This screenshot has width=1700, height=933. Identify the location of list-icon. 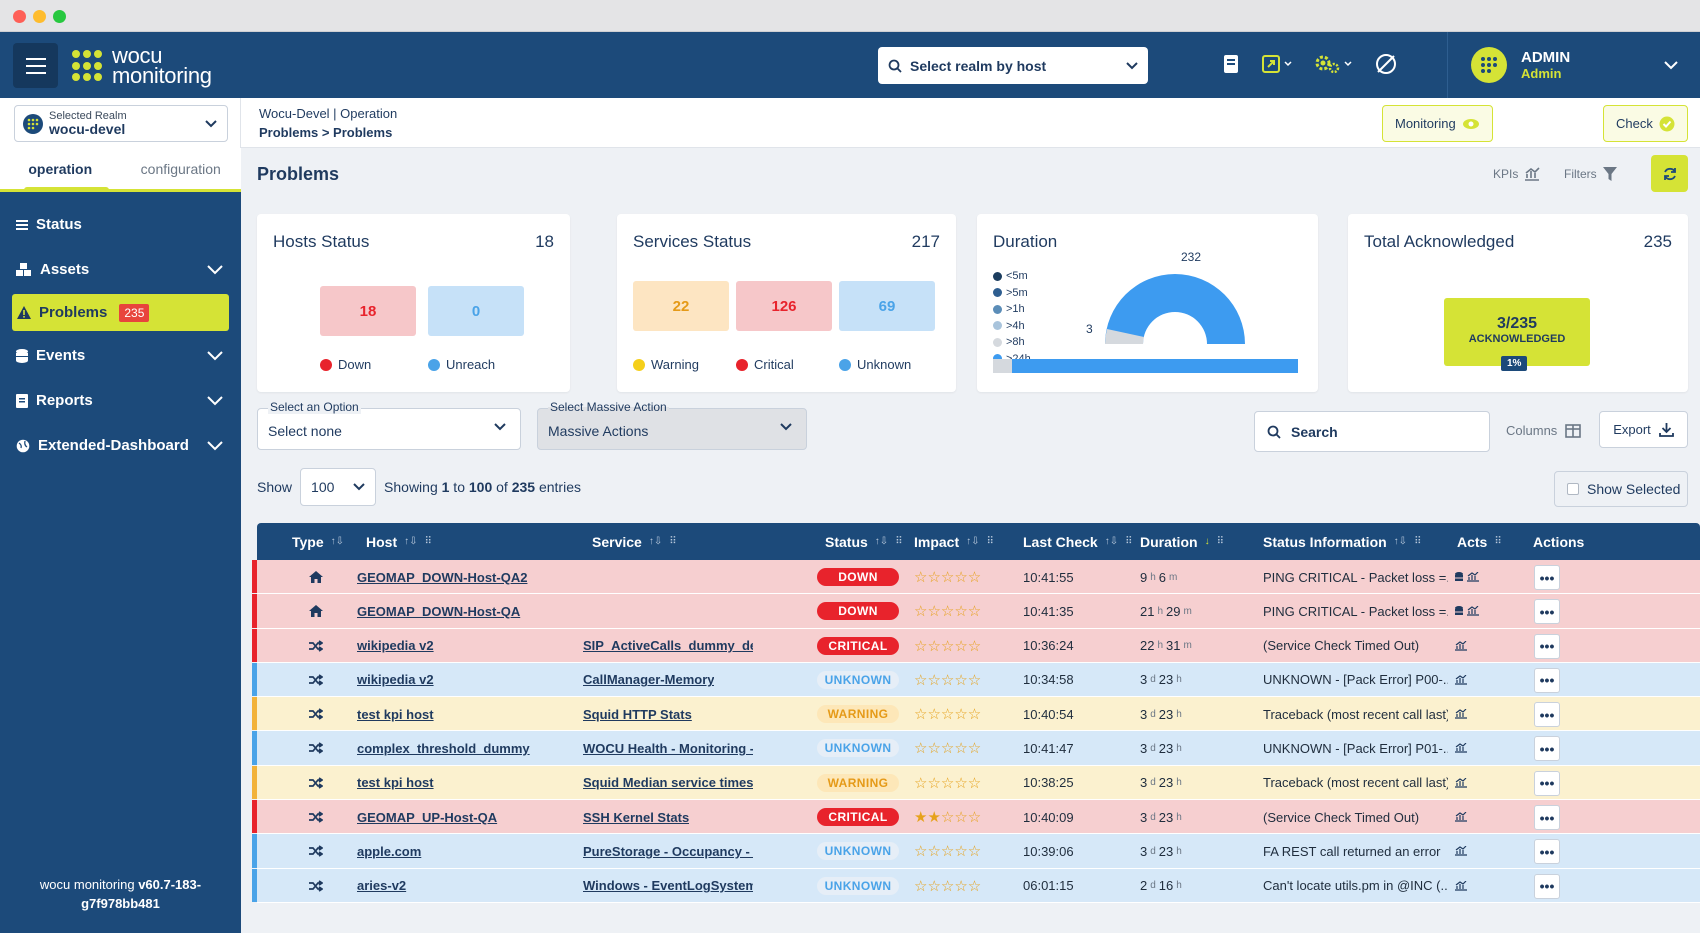
(22, 224).